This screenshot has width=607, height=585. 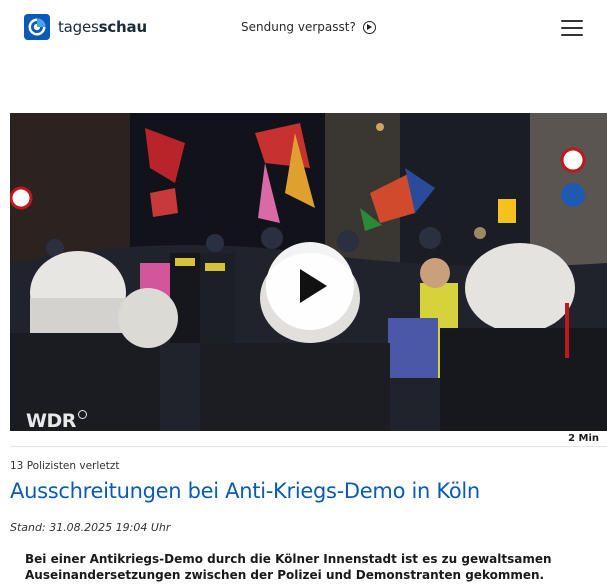 I want to click on site-header: tagesschau Sendung verpasst?, so click(x=303, y=29).